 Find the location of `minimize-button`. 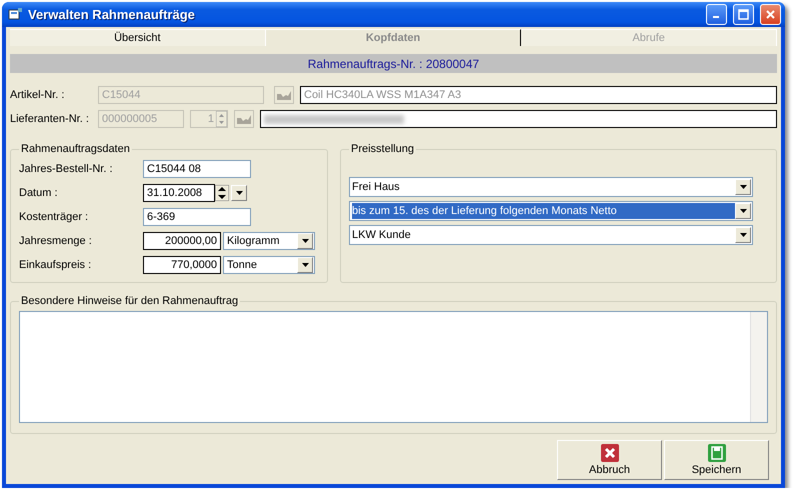

minimize-button is located at coordinates (716, 14).